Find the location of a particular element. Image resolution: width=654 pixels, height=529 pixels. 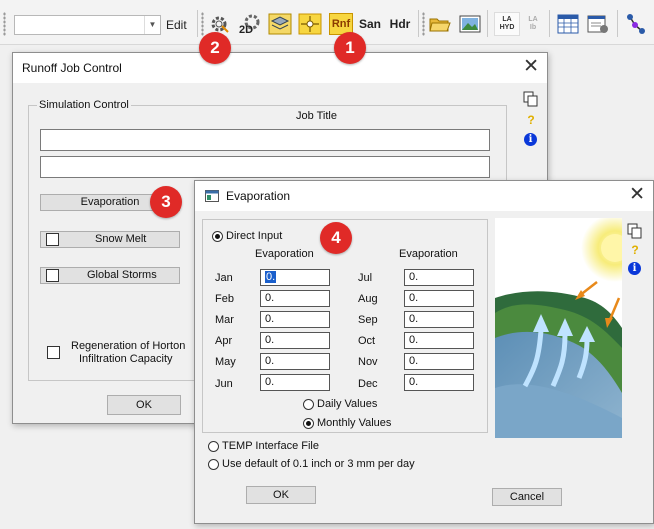

evap-input-jun: 0. is located at coordinates (295, 382).